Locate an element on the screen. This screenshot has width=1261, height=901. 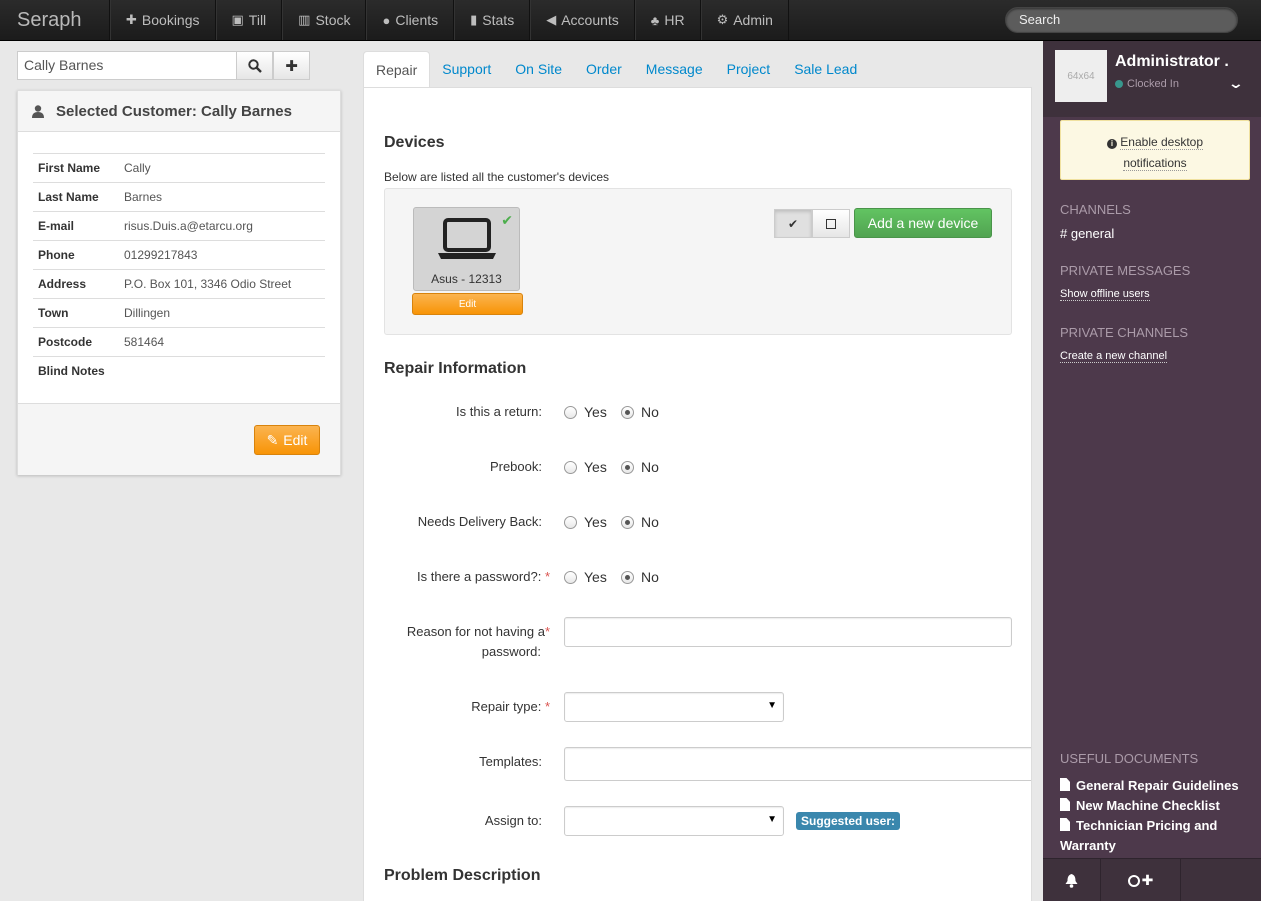
table-row: E-mail risus.Duis.a@etarcu.org is located at coordinates (179, 226).